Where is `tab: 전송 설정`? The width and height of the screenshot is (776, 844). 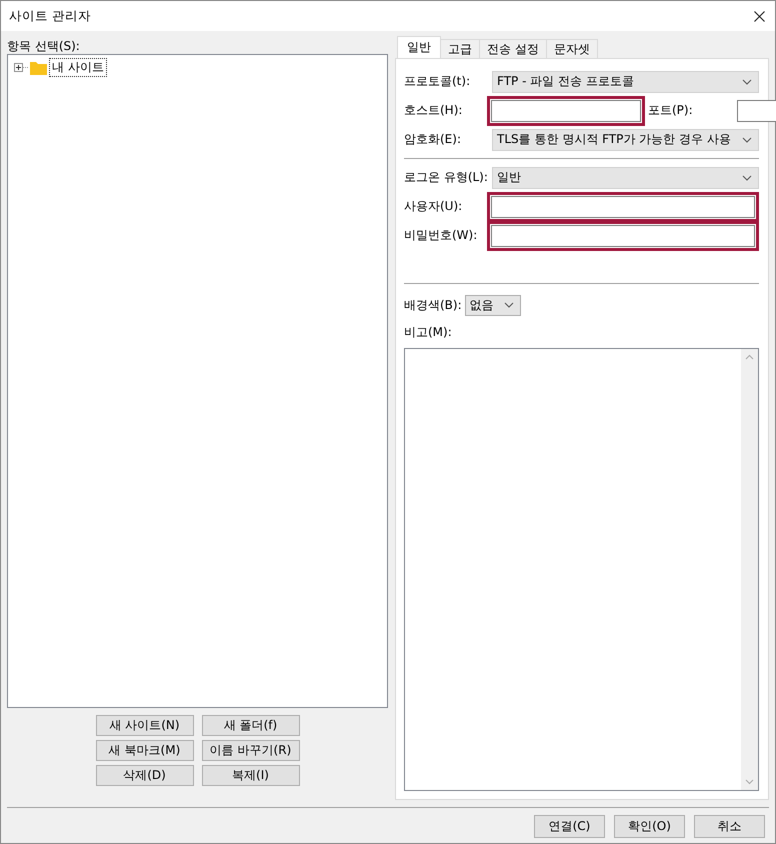 tab: 전송 설정 is located at coordinates (513, 48).